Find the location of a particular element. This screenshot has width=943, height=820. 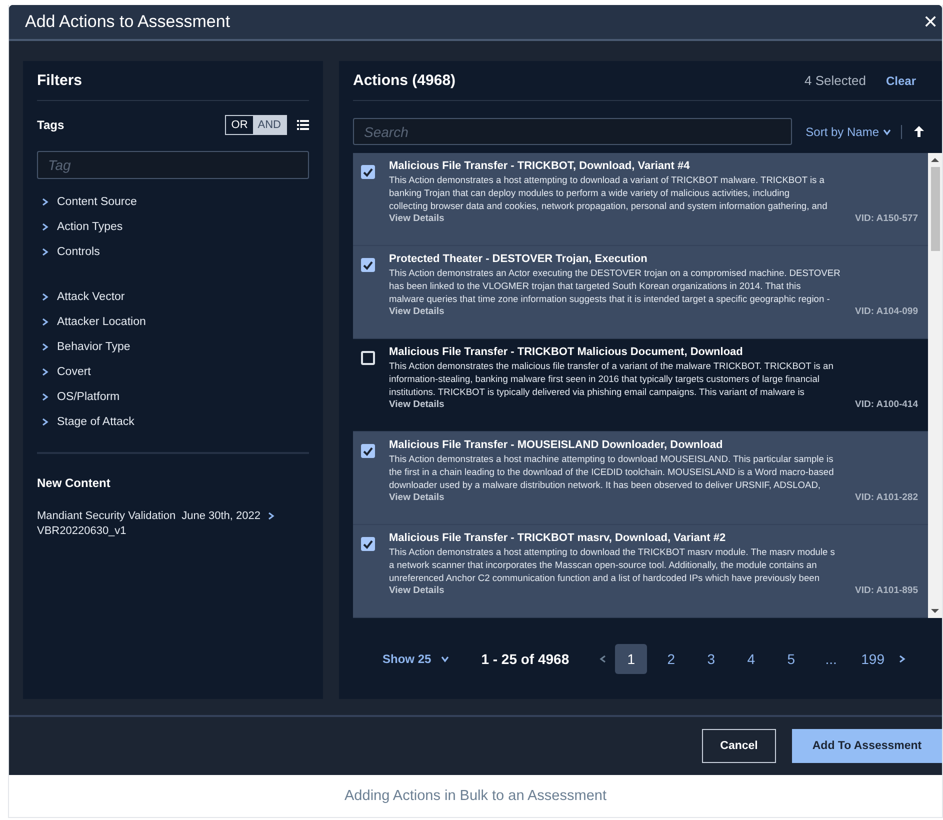

tags-label: Tags is located at coordinates (50, 125).